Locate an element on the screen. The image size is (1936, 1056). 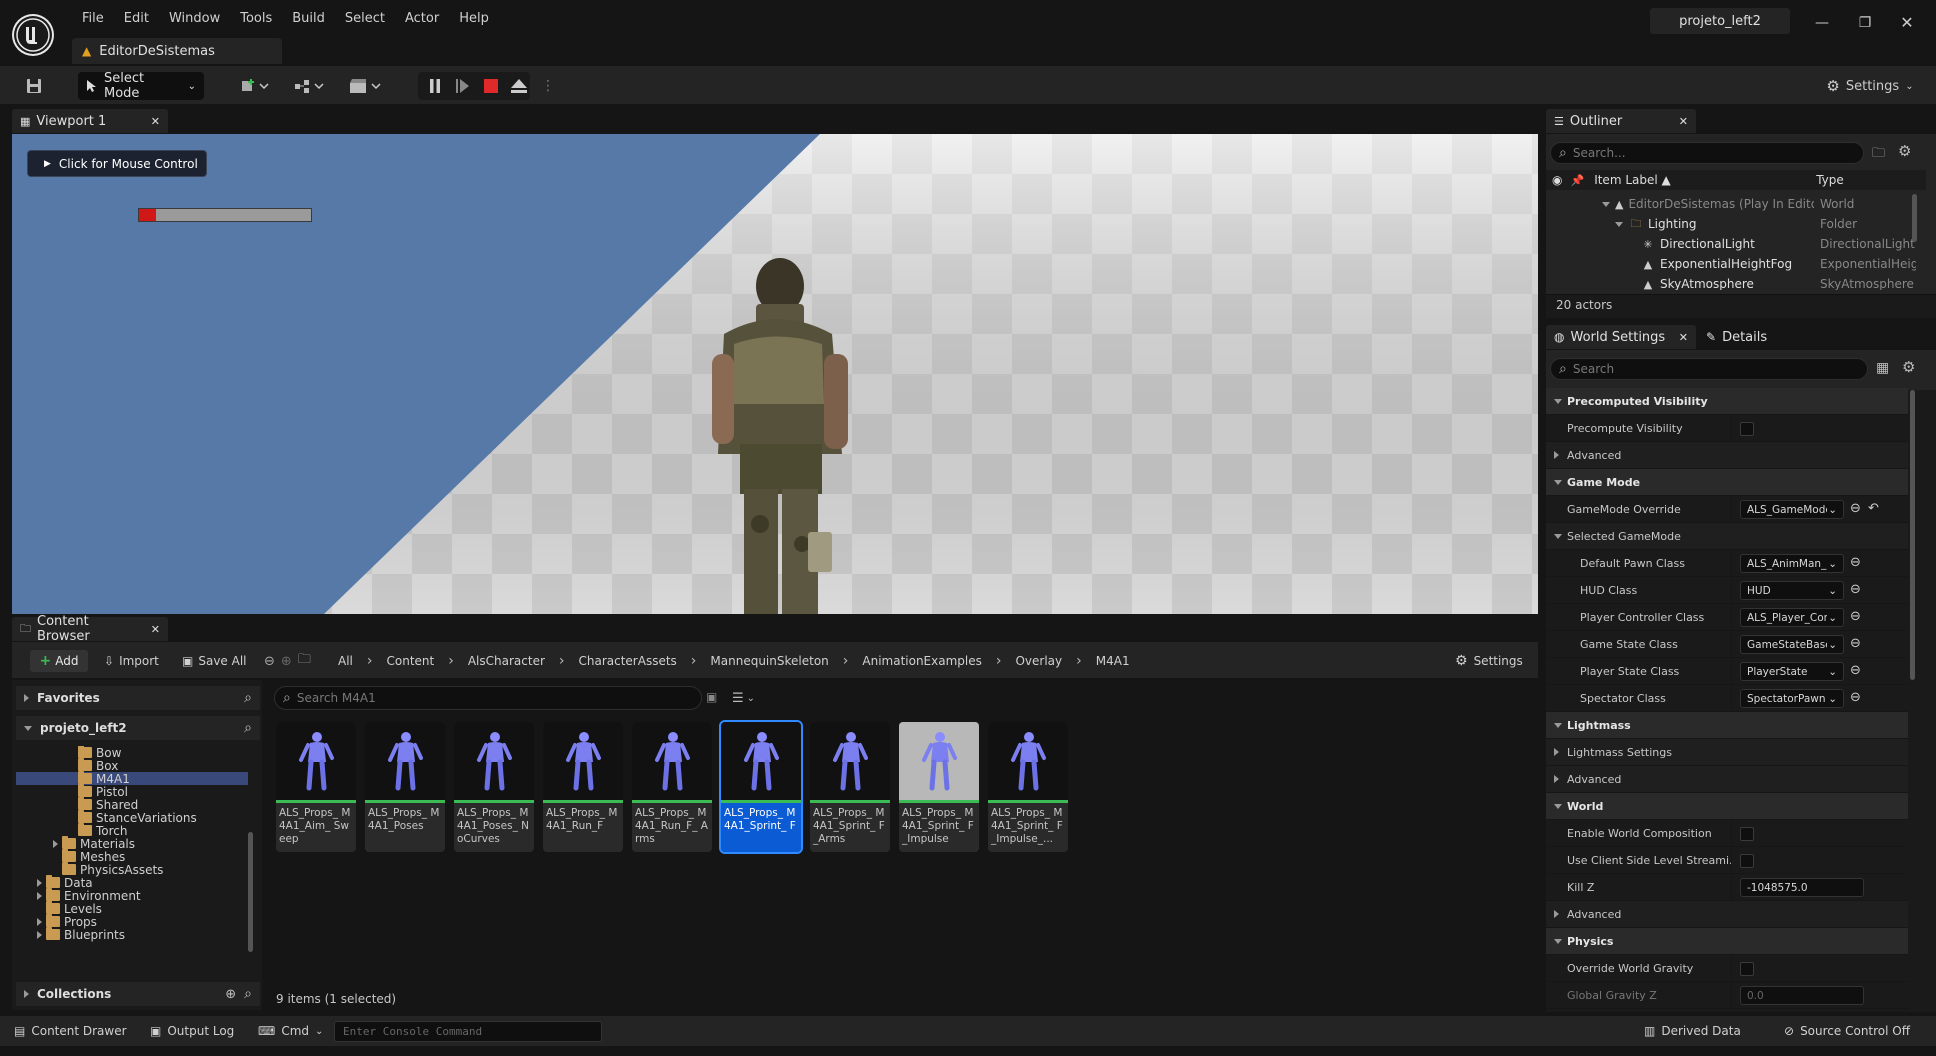
content-browser-settings-button: ⚙ Settings is located at coordinates (1489, 661).